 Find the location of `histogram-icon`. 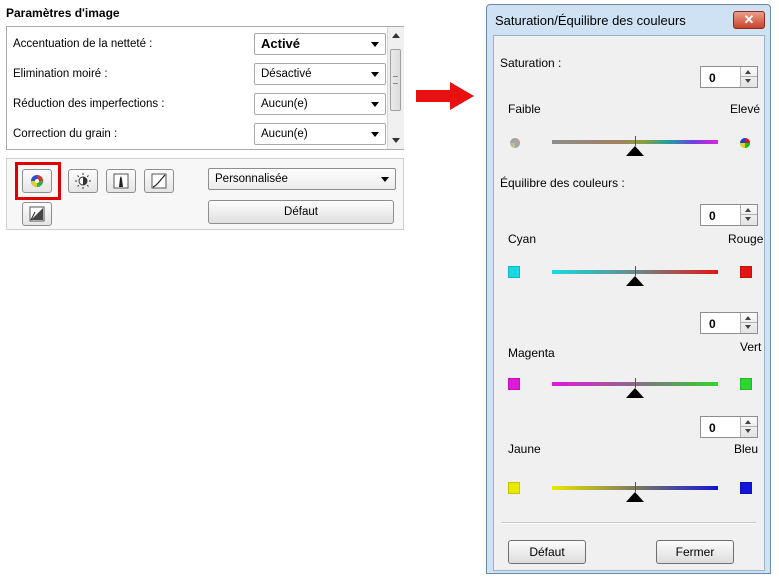

histogram-icon is located at coordinates (121, 181).